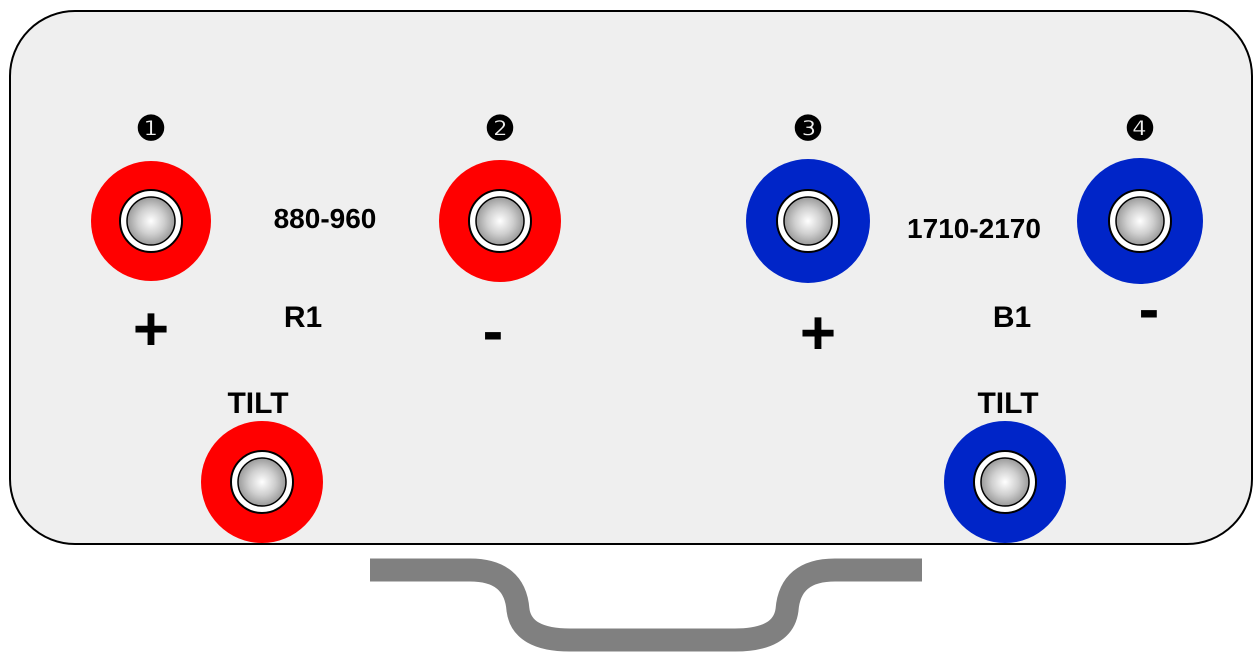  Describe the element at coordinates (808, 129) in the screenshot. I see `port-number-3: ❸` at that location.